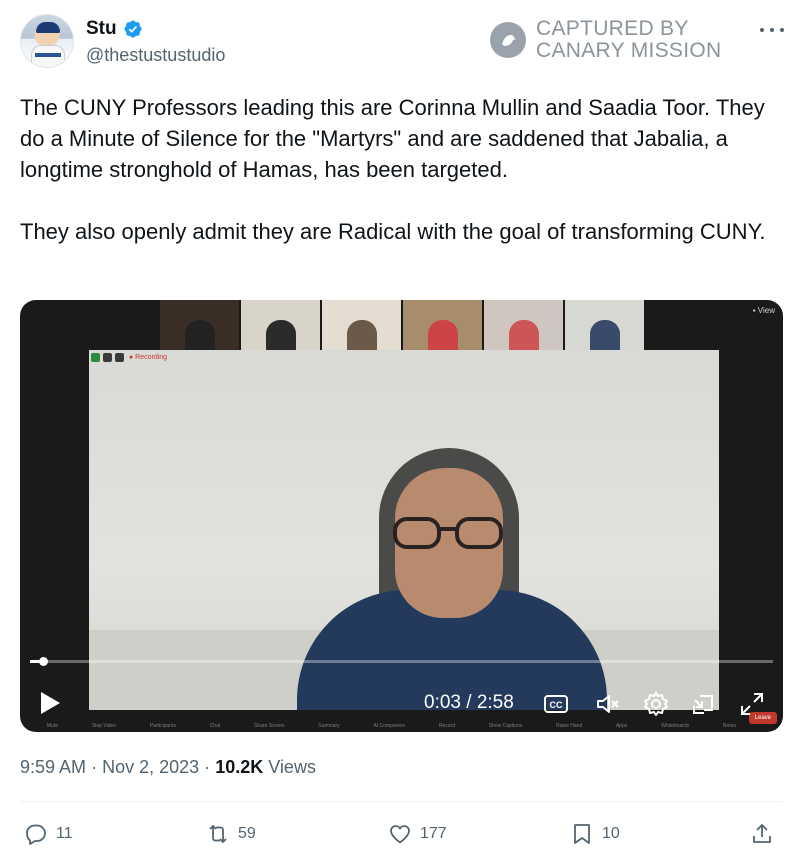  I want to click on fullscreen-icon, so click(752, 704).